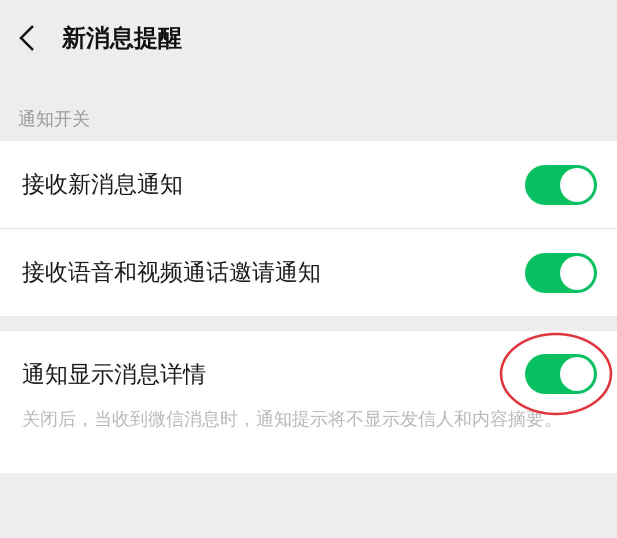 The width and height of the screenshot is (617, 538). Describe the element at coordinates (27, 38) in the screenshot. I see `back-icon` at that location.